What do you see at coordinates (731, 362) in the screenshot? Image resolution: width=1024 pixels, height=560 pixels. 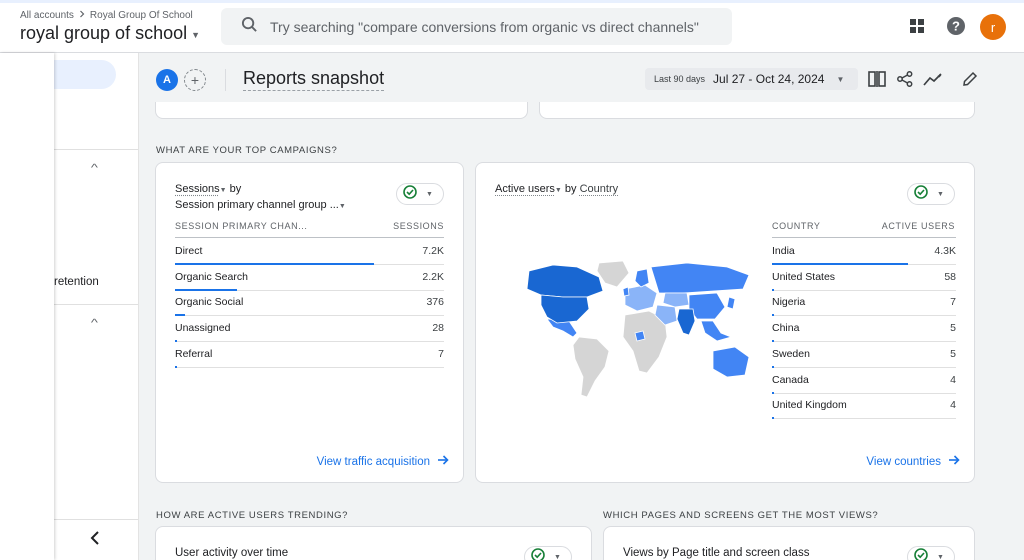 I see `map-region-australia` at bounding box center [731, 362].